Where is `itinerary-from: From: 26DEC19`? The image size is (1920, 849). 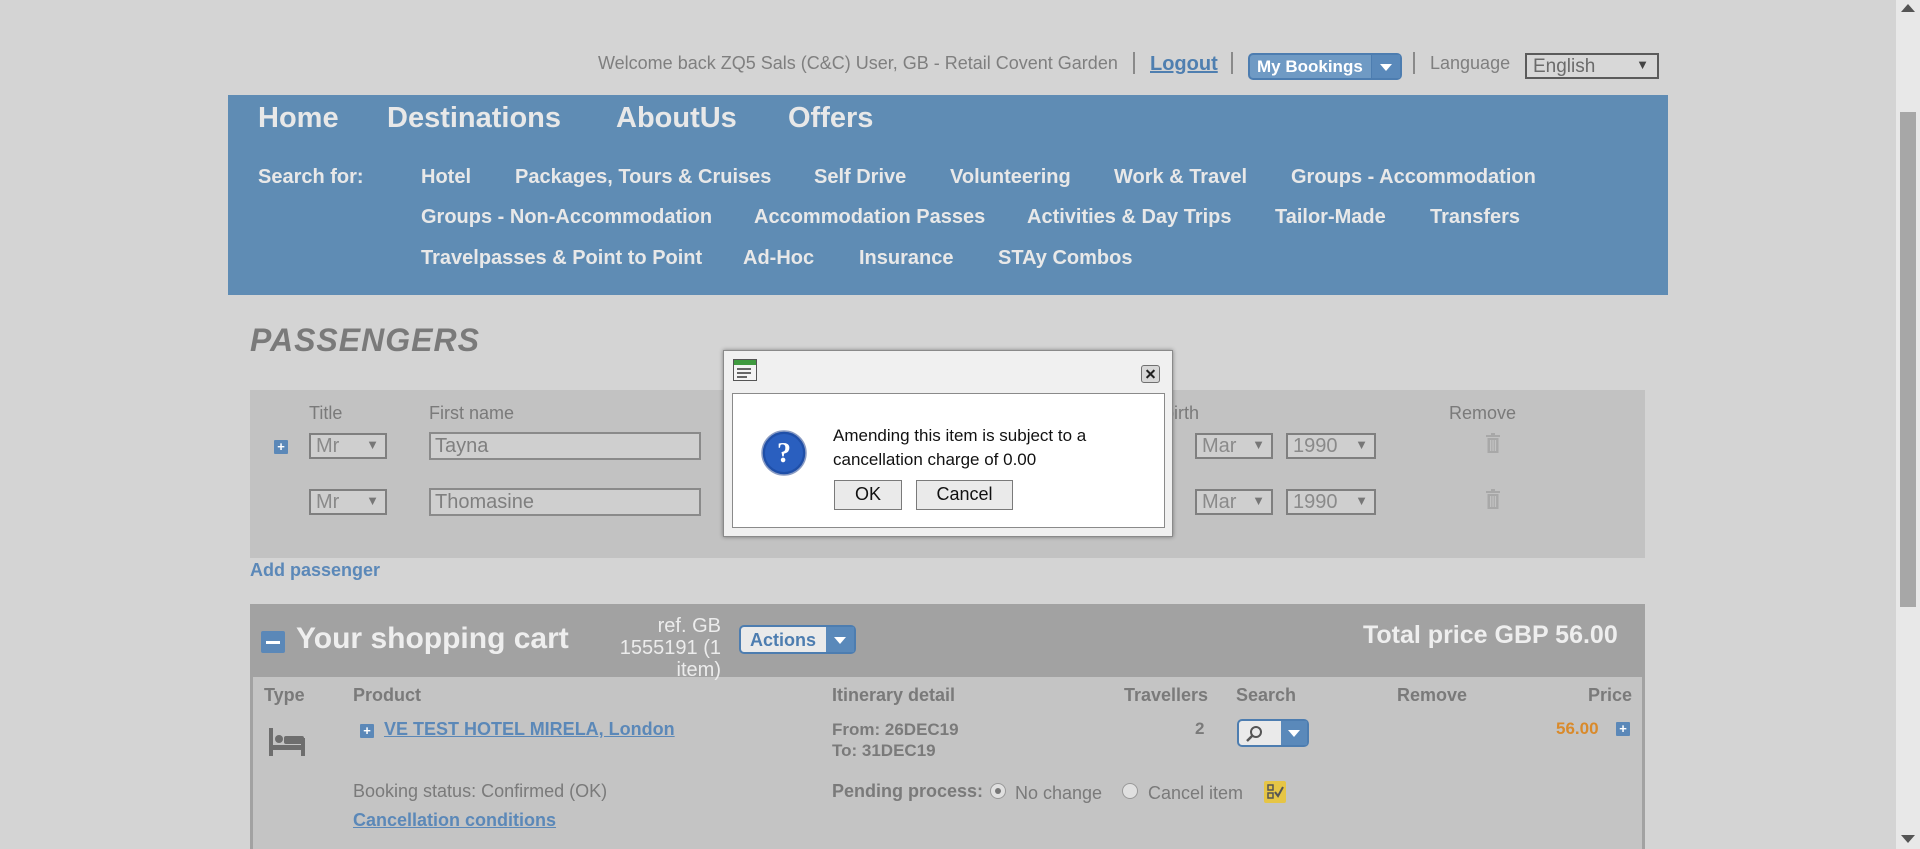 itinerary-from: From: 26DEC19 is located at coordinates (895, 729).